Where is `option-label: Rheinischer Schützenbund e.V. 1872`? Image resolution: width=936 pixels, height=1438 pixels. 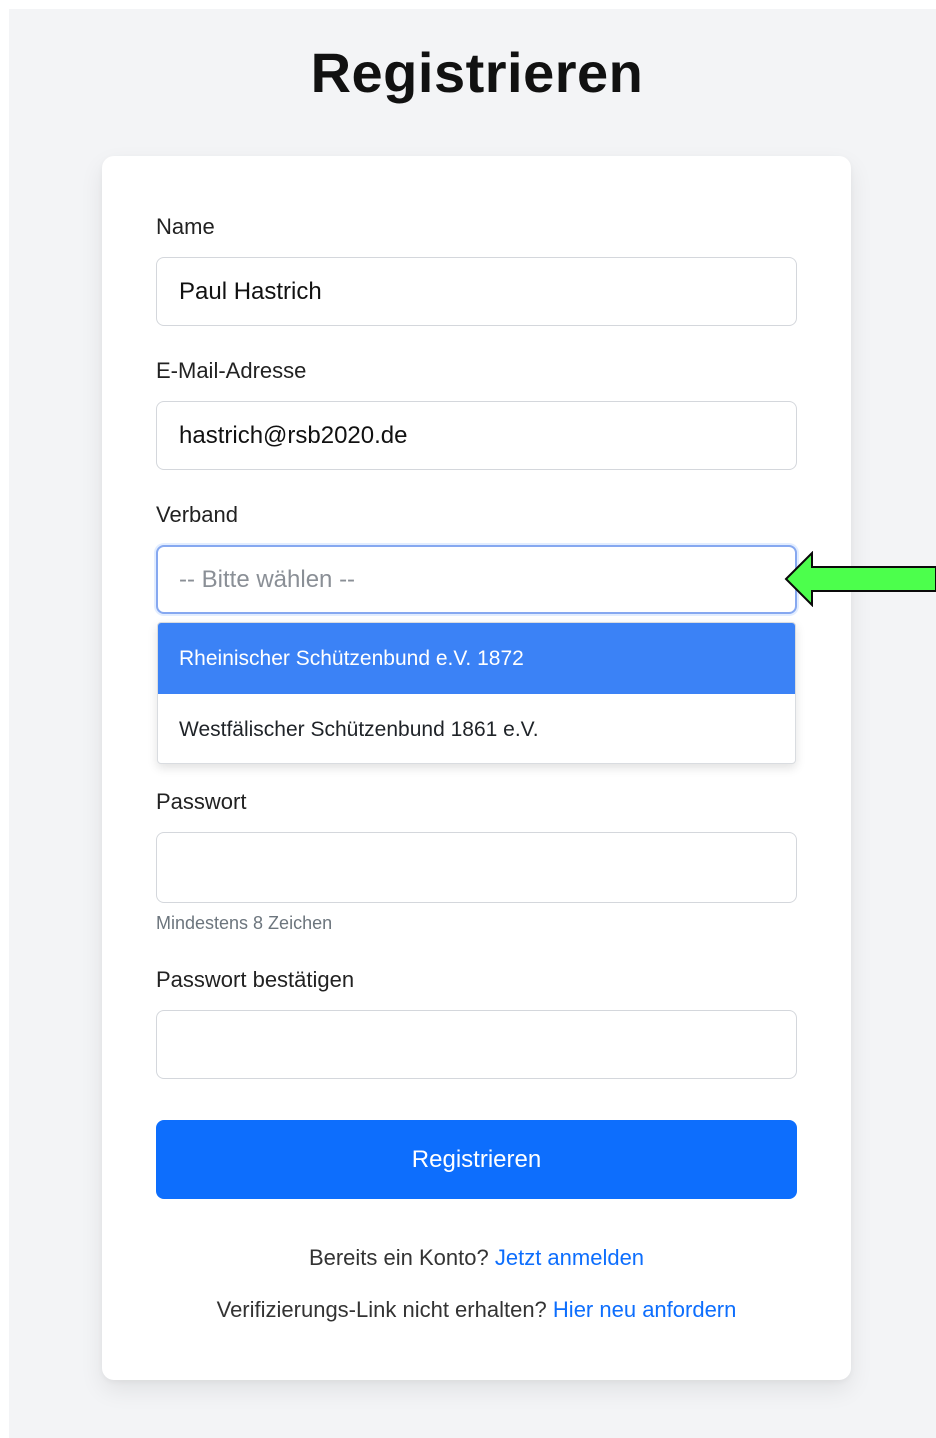 option-label: Rheinischer Schützenbund e.V. 1872 is located at coordinates (351, 658).